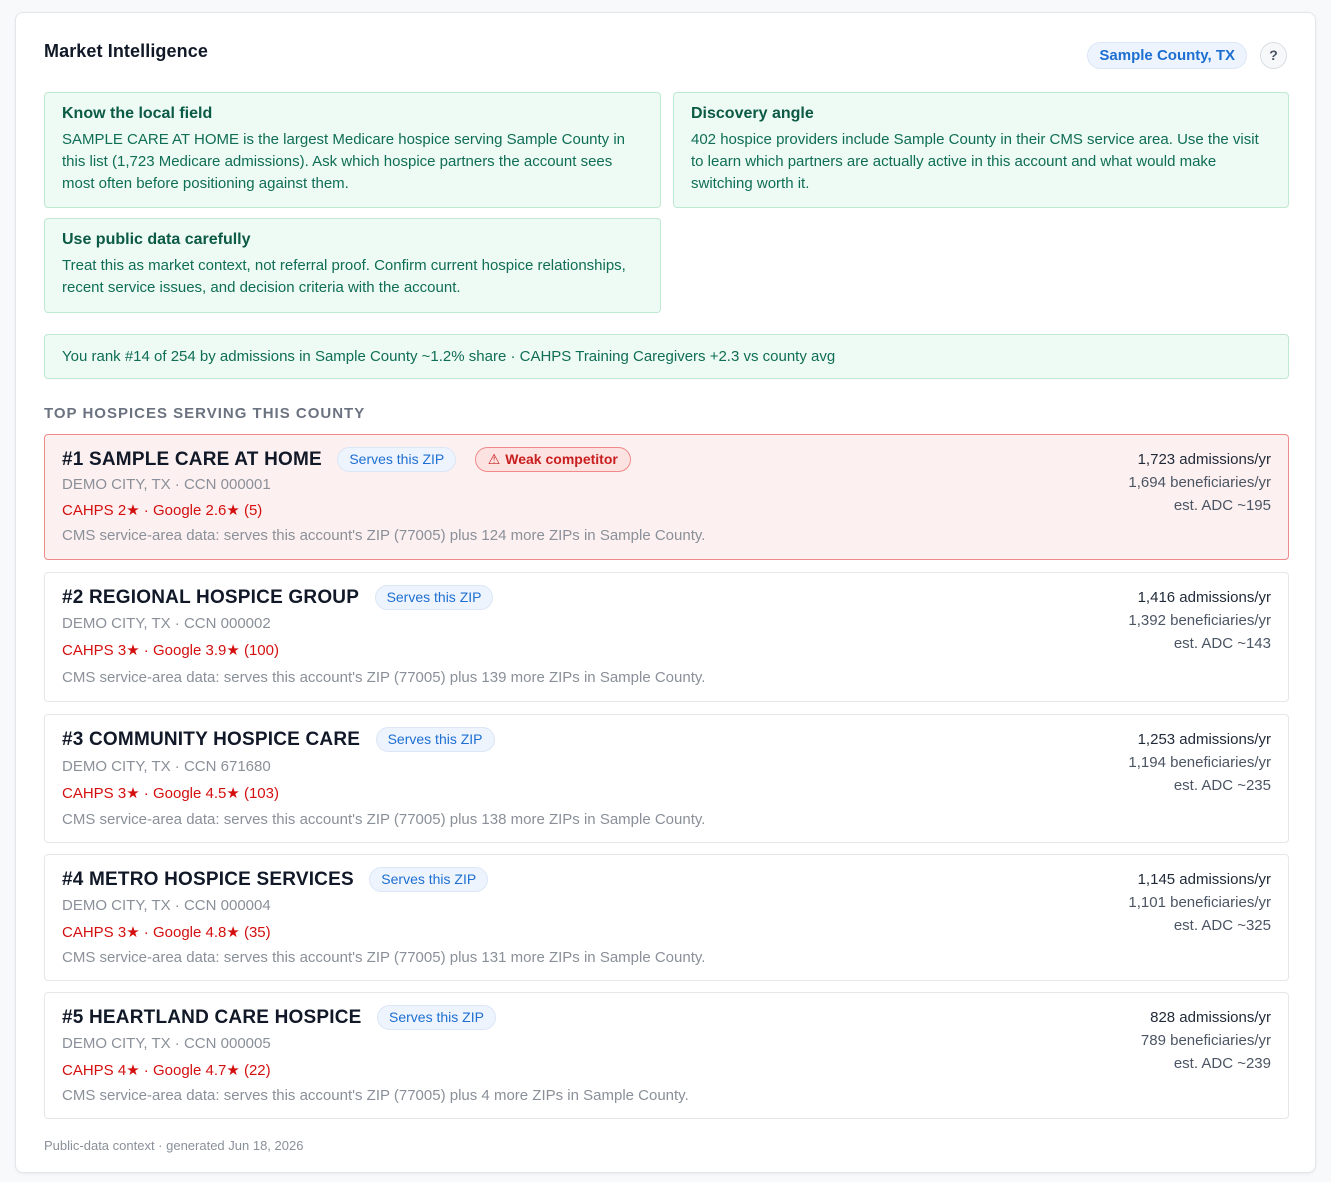  I want to click on beneficiaries-stat: 1,194 beneficiaries/yr, so click(1199, 762).